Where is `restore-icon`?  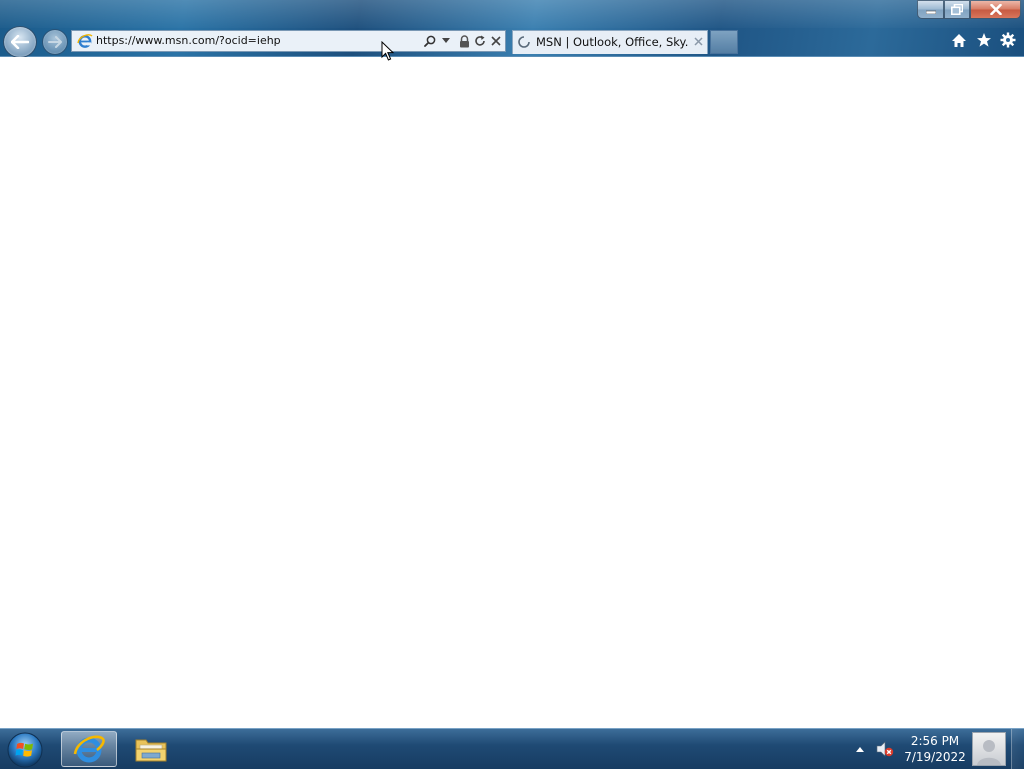
restore-icon is located at coordinates (957, 9).